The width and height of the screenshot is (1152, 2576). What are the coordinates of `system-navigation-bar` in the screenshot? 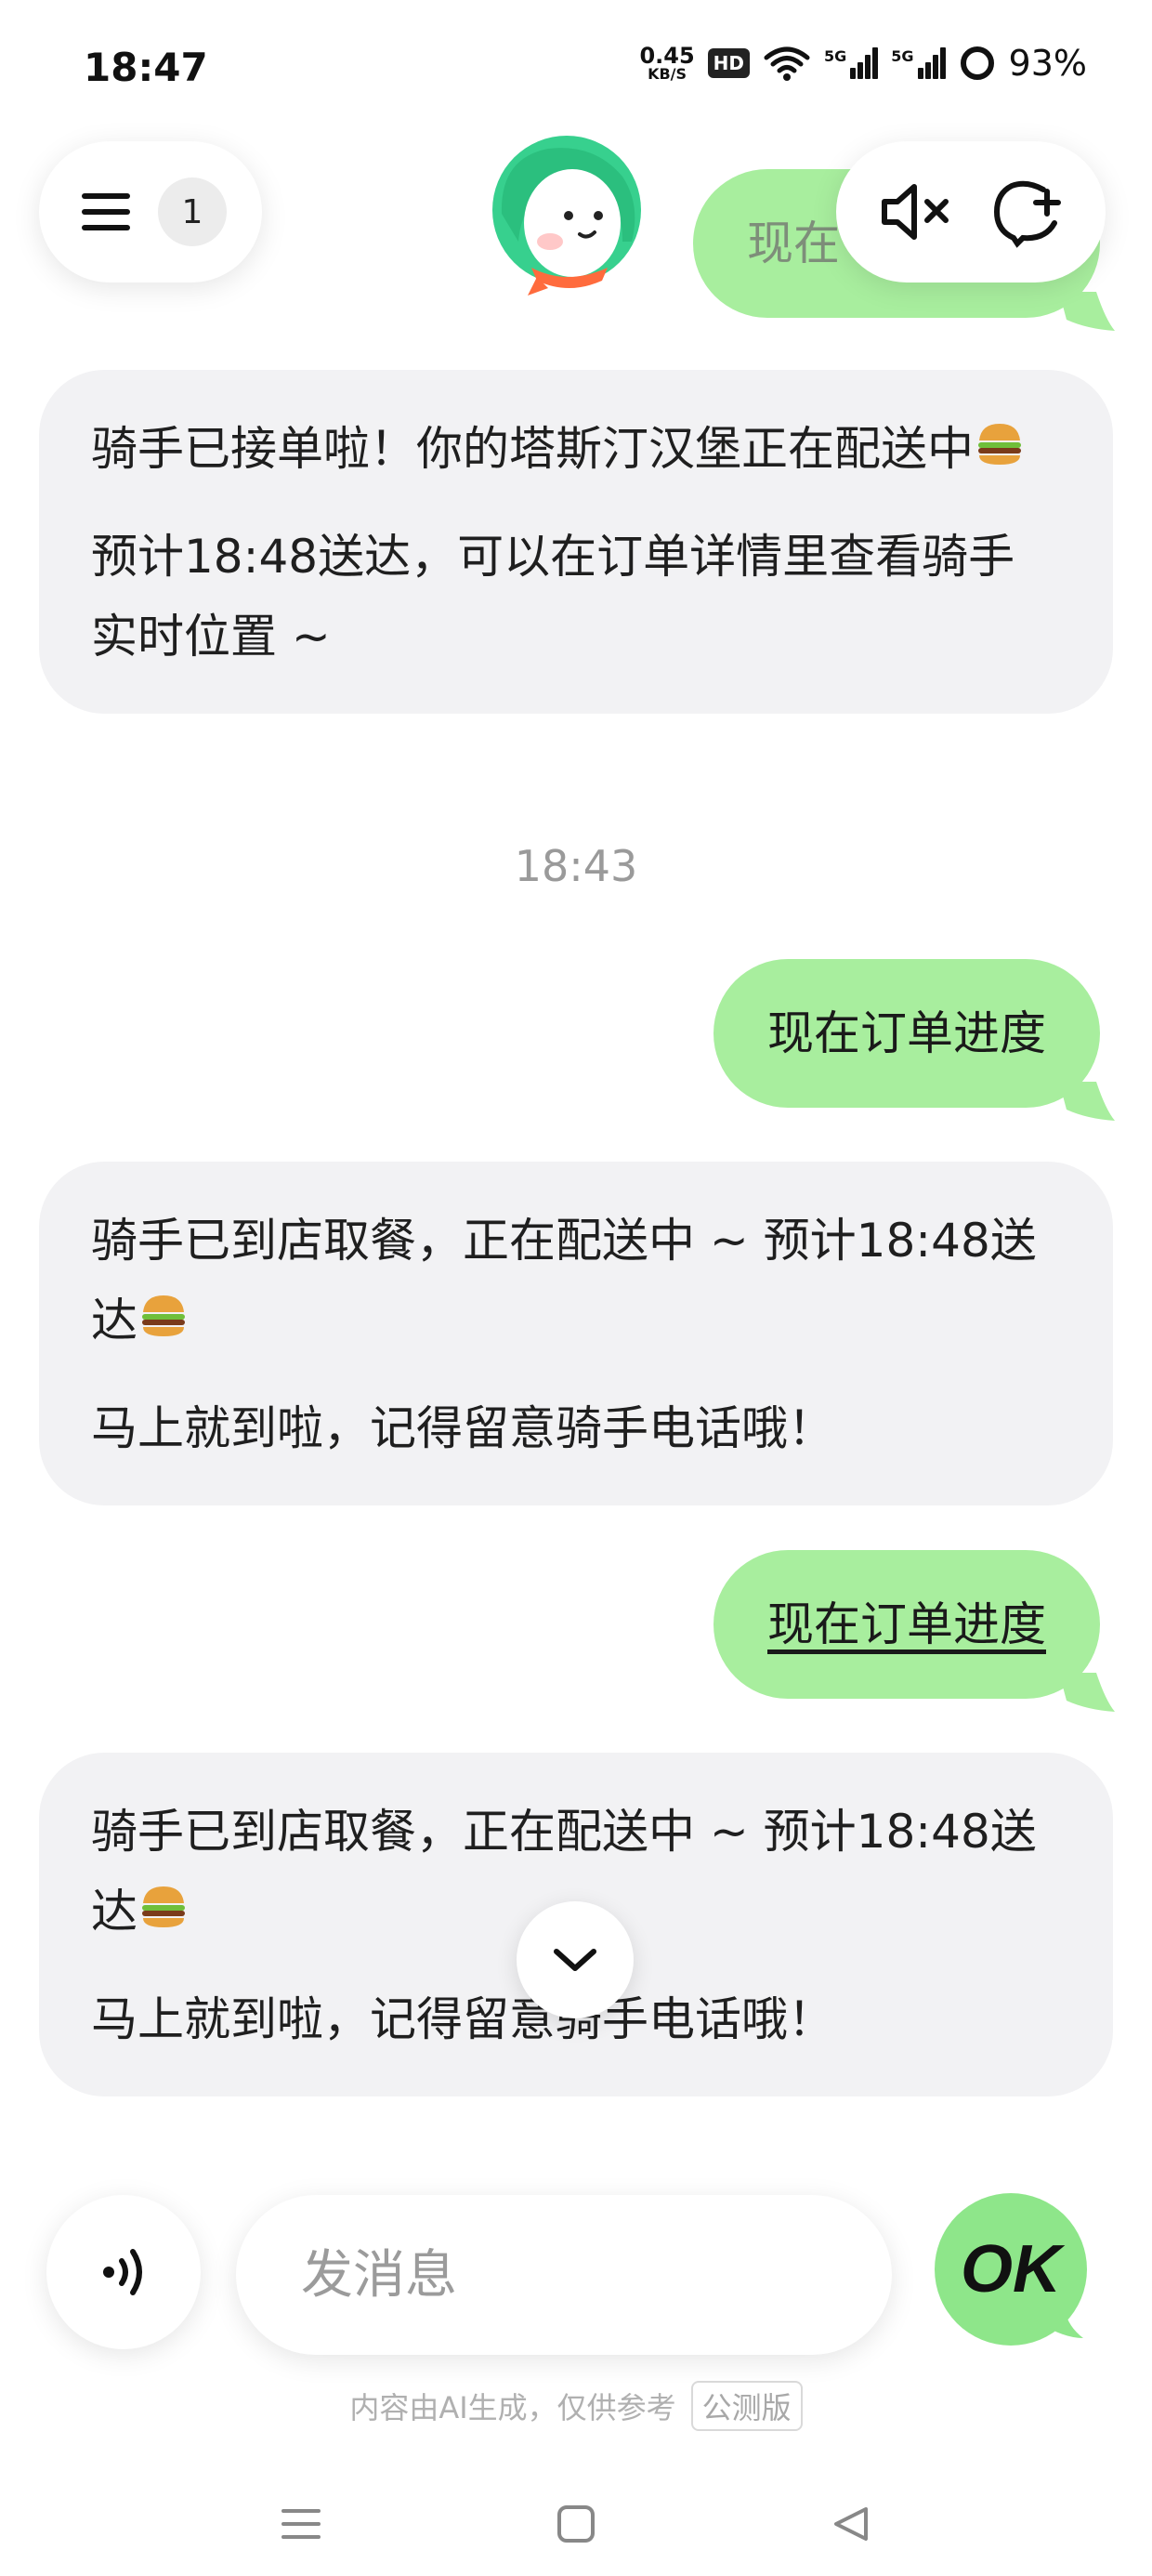 It's located at (576, 2524).